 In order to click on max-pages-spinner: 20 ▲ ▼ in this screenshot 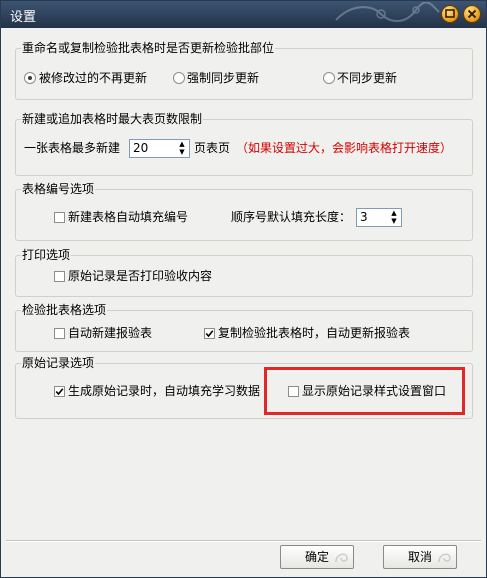, I will do `click(159, 148)`.